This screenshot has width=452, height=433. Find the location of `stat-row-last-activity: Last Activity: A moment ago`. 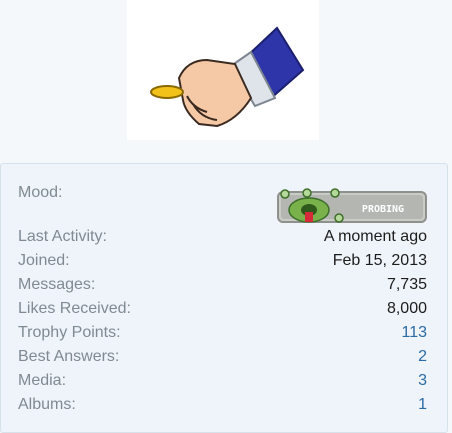

stat-row-last-activity: Last Activity: A moment ago is located at coordinates (222, 237).